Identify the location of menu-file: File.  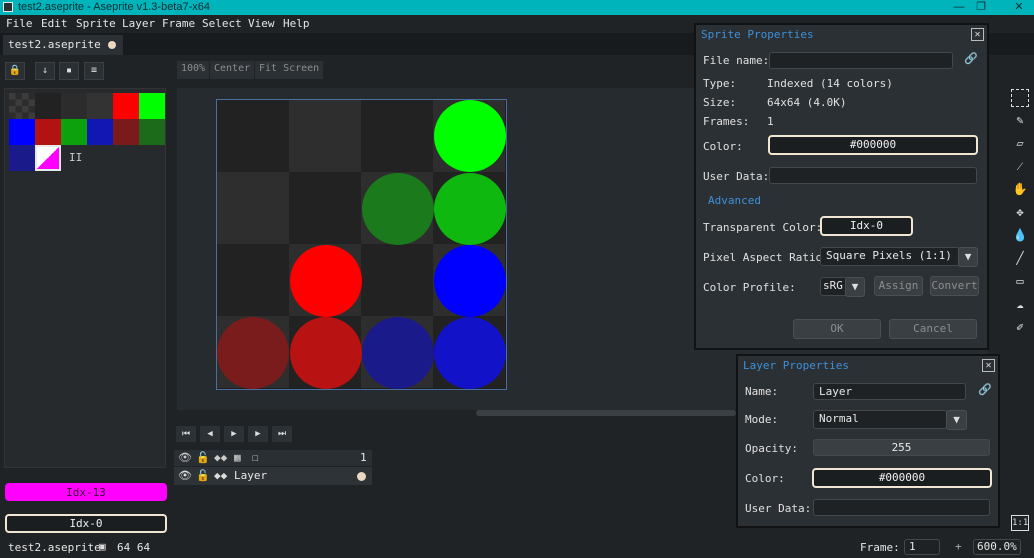
(19, 23).